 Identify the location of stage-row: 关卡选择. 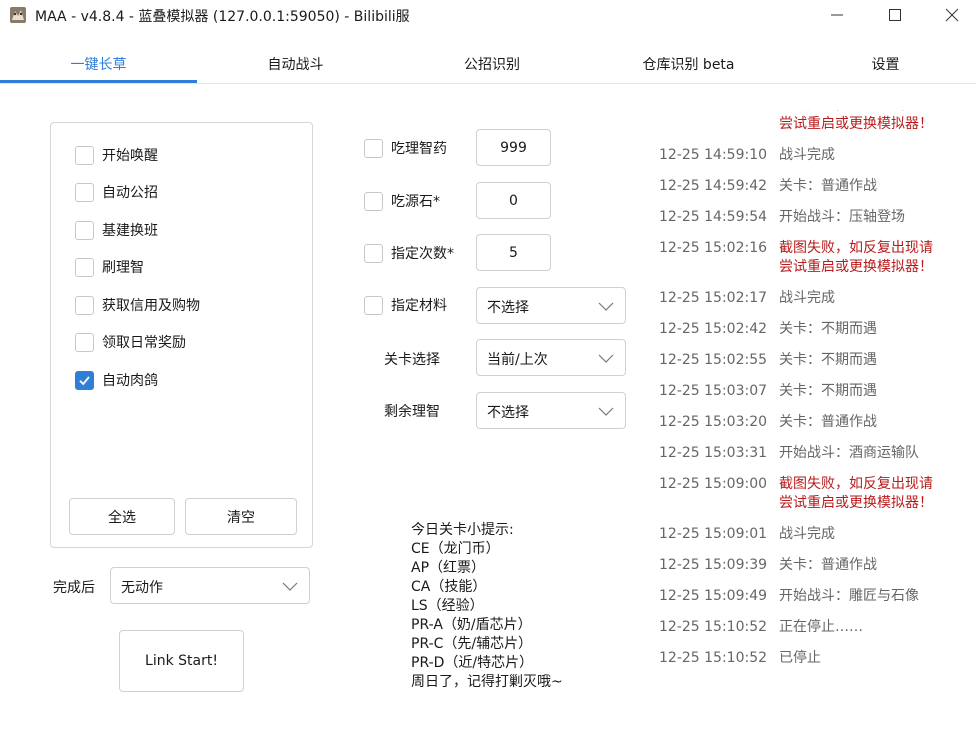
(412, 359).